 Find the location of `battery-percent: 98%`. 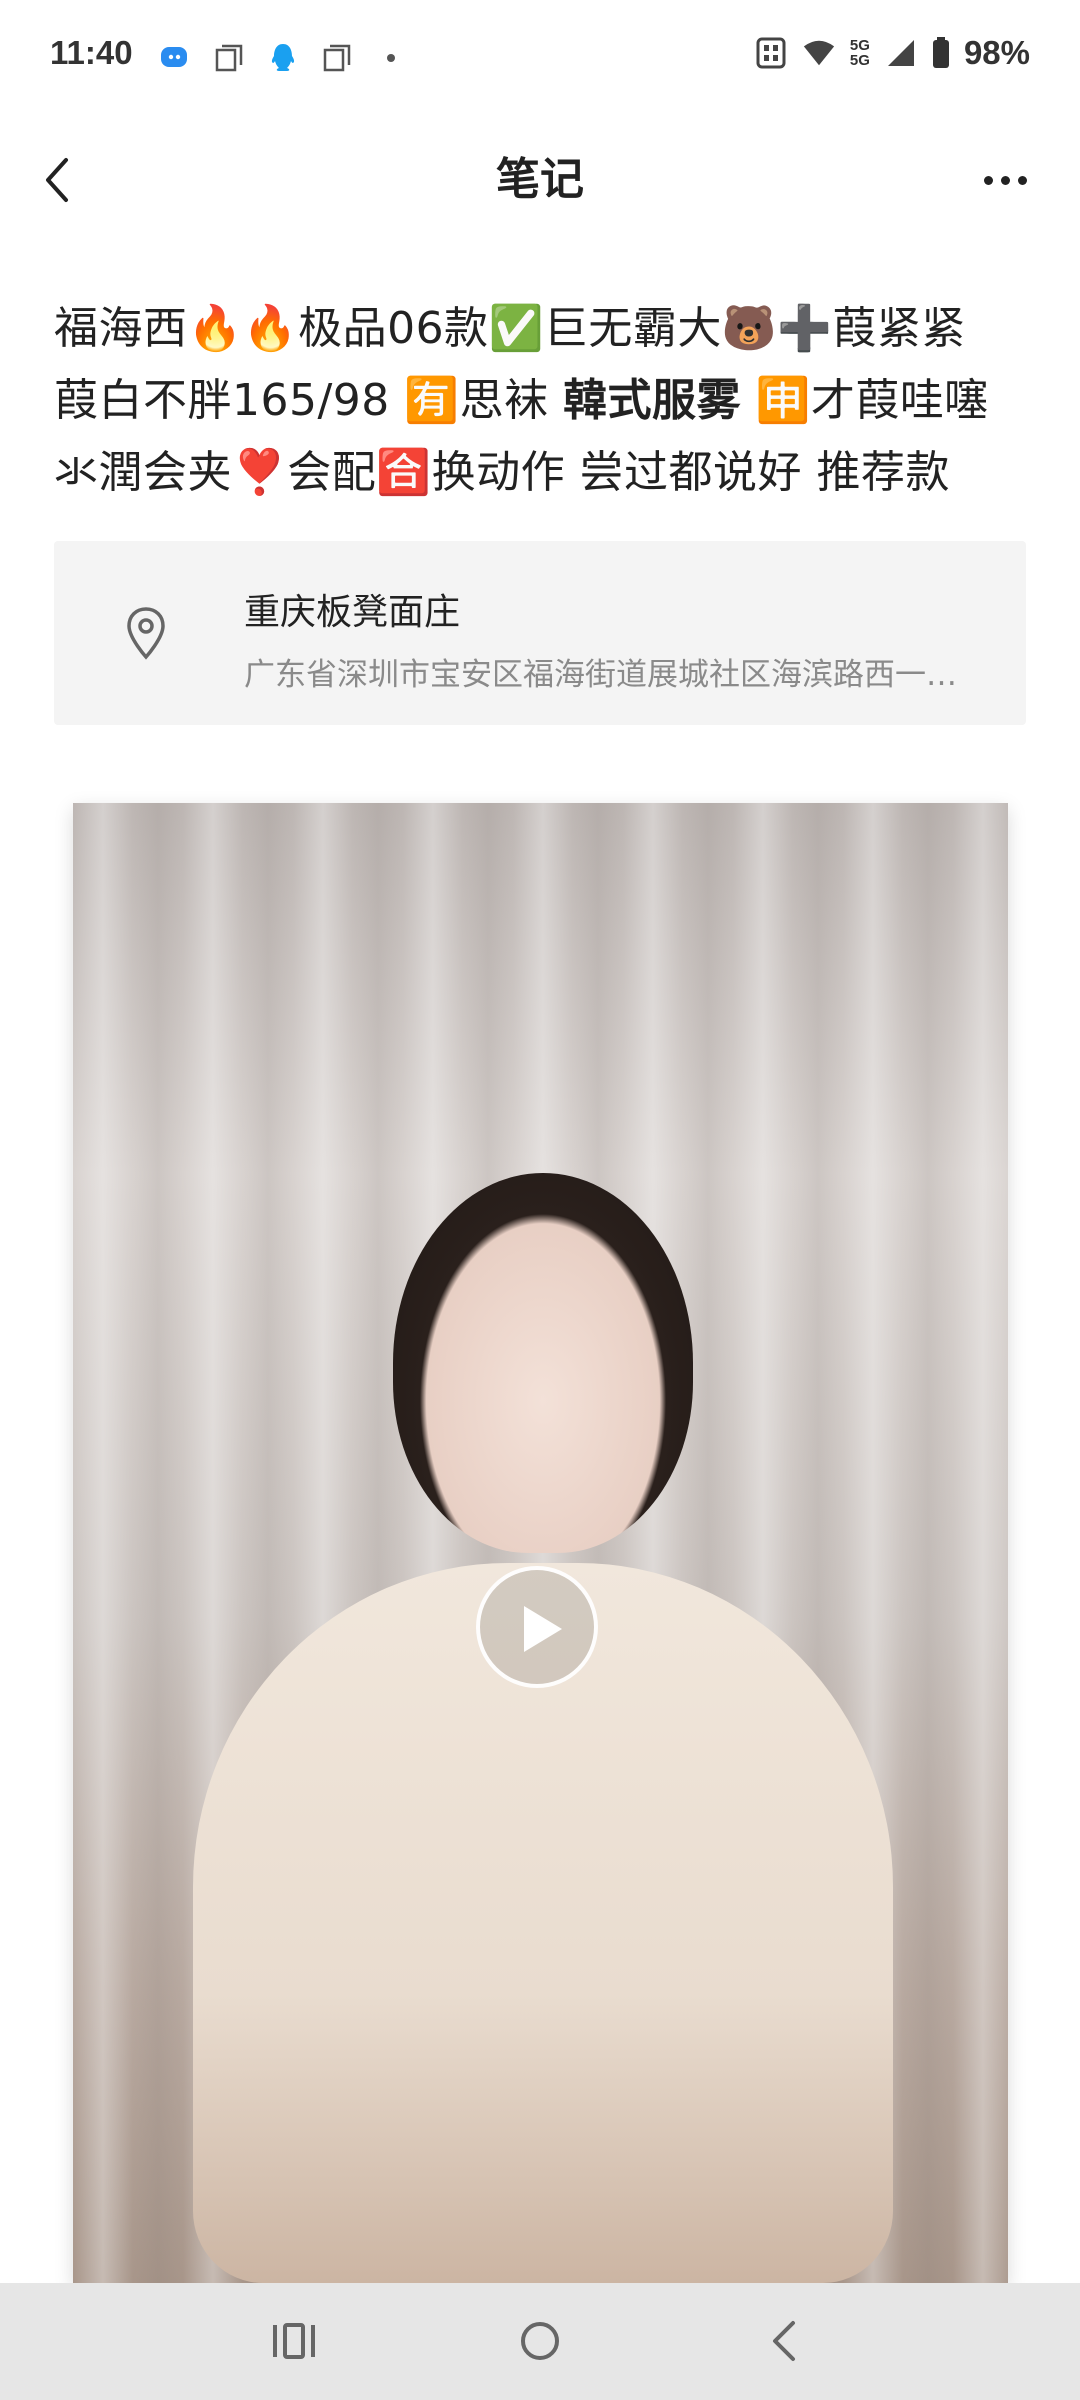

battery-percent: 98% is located at coordinates (996, 52).